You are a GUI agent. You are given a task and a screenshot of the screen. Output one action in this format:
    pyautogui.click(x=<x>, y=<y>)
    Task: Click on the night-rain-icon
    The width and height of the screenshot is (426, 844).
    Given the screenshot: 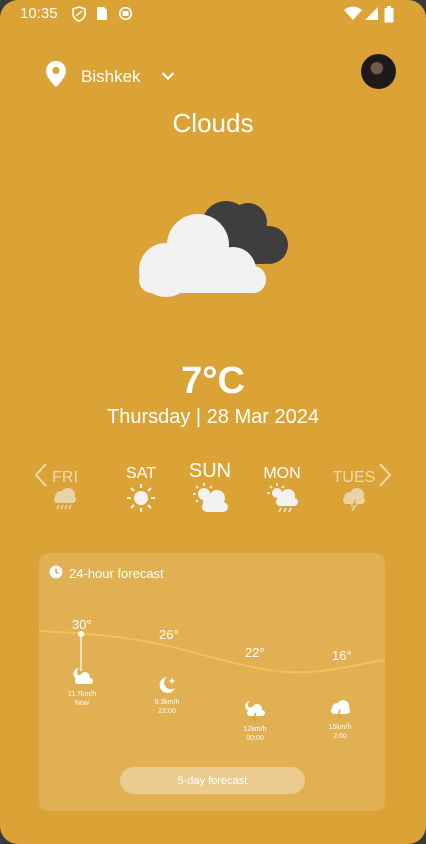 What is the action you would take?
    pyautogui.click(x=255, y=712)
    